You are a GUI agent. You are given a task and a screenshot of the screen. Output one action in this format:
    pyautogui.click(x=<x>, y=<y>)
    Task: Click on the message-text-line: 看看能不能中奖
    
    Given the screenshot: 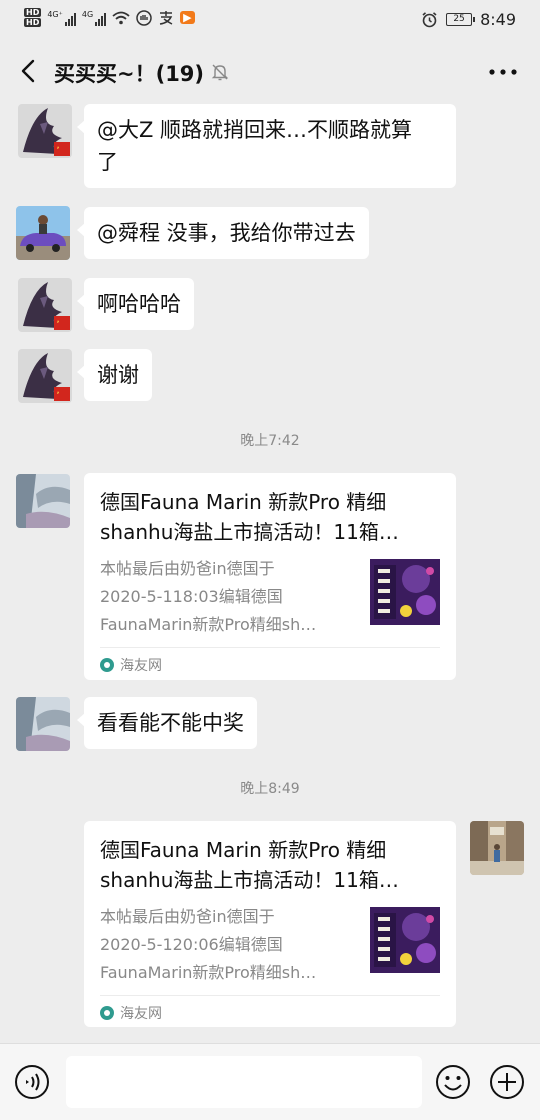 What is the action you would take?
    pyautogui.click(x=170, y=723)
    